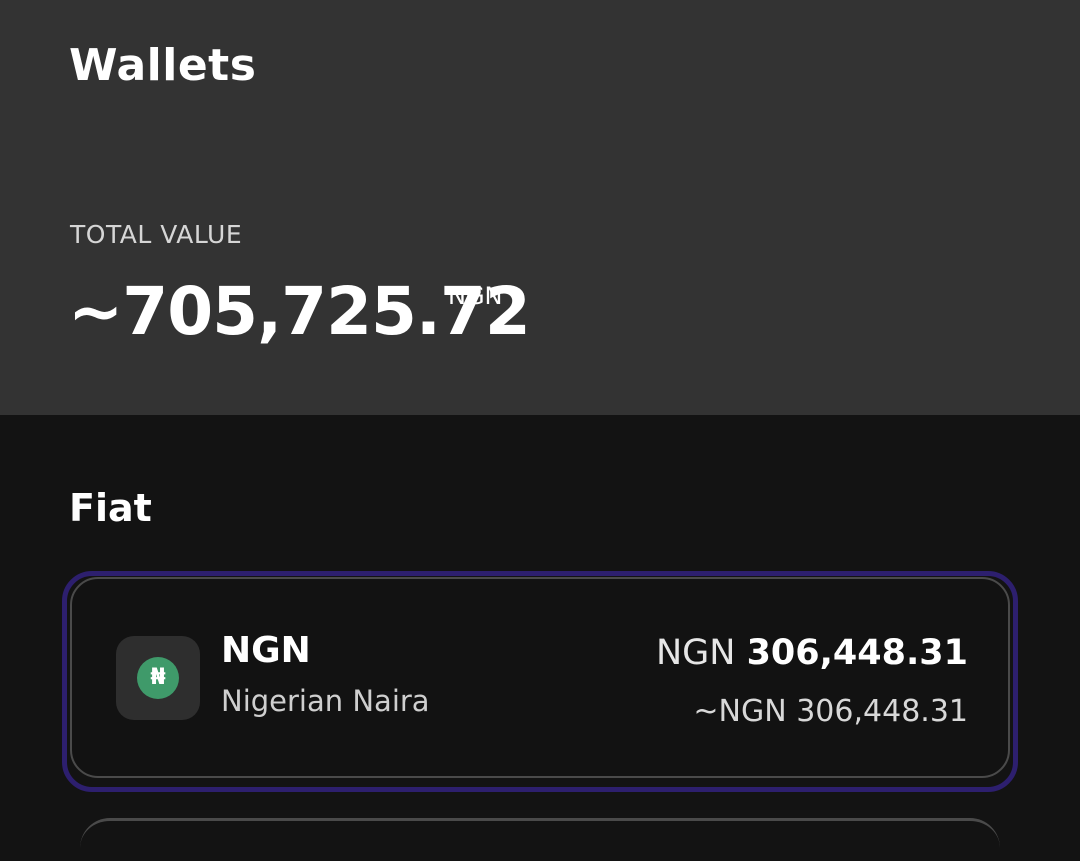 This screenshot has height=861, width=1080. I want to click on wallet-balance: NGN 306,448.31, so click(812, 653).